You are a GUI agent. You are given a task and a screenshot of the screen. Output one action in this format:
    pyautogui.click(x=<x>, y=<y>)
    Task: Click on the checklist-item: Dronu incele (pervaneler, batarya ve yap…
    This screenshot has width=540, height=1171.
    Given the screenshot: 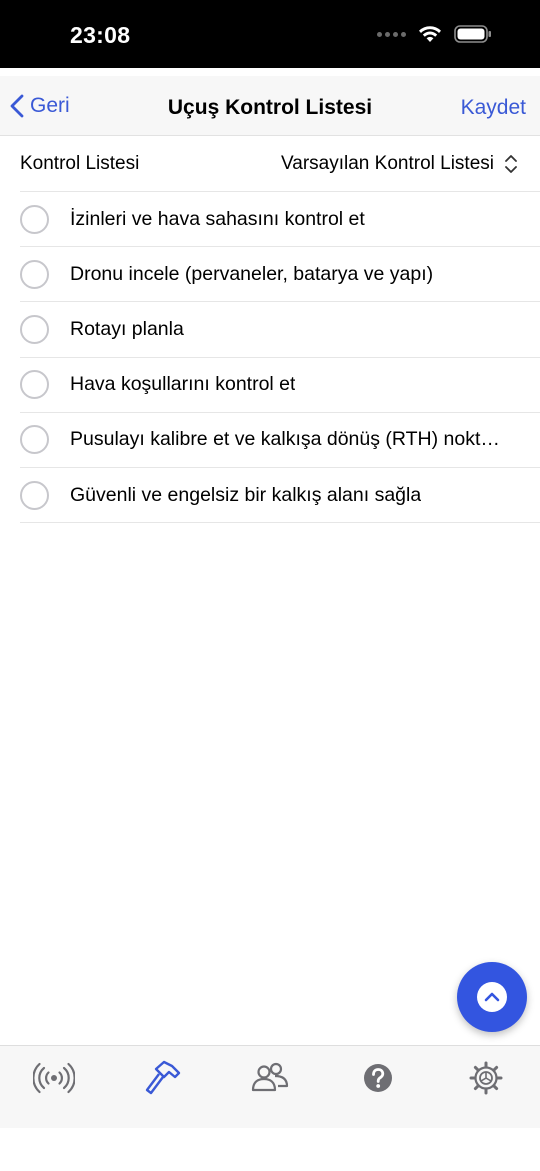 What is the action you would take?
    pyautogui.click(x=280, y=275)
    